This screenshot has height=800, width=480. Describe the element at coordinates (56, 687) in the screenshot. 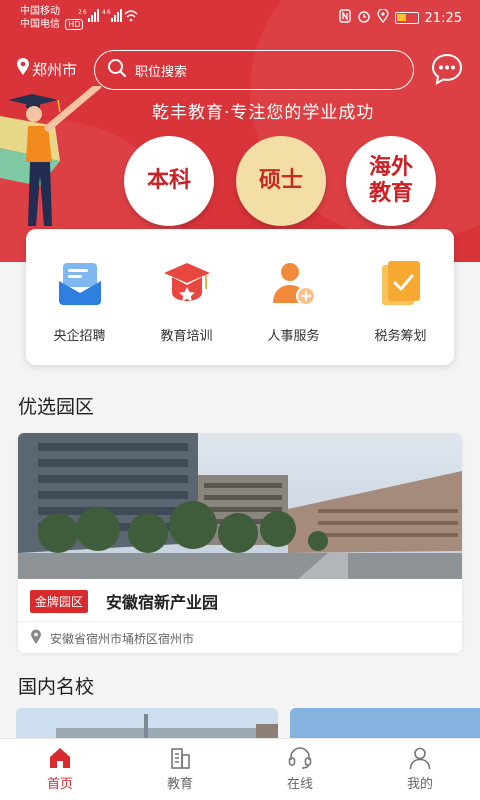

I see `schools-section-title: 国内名校` at that location.